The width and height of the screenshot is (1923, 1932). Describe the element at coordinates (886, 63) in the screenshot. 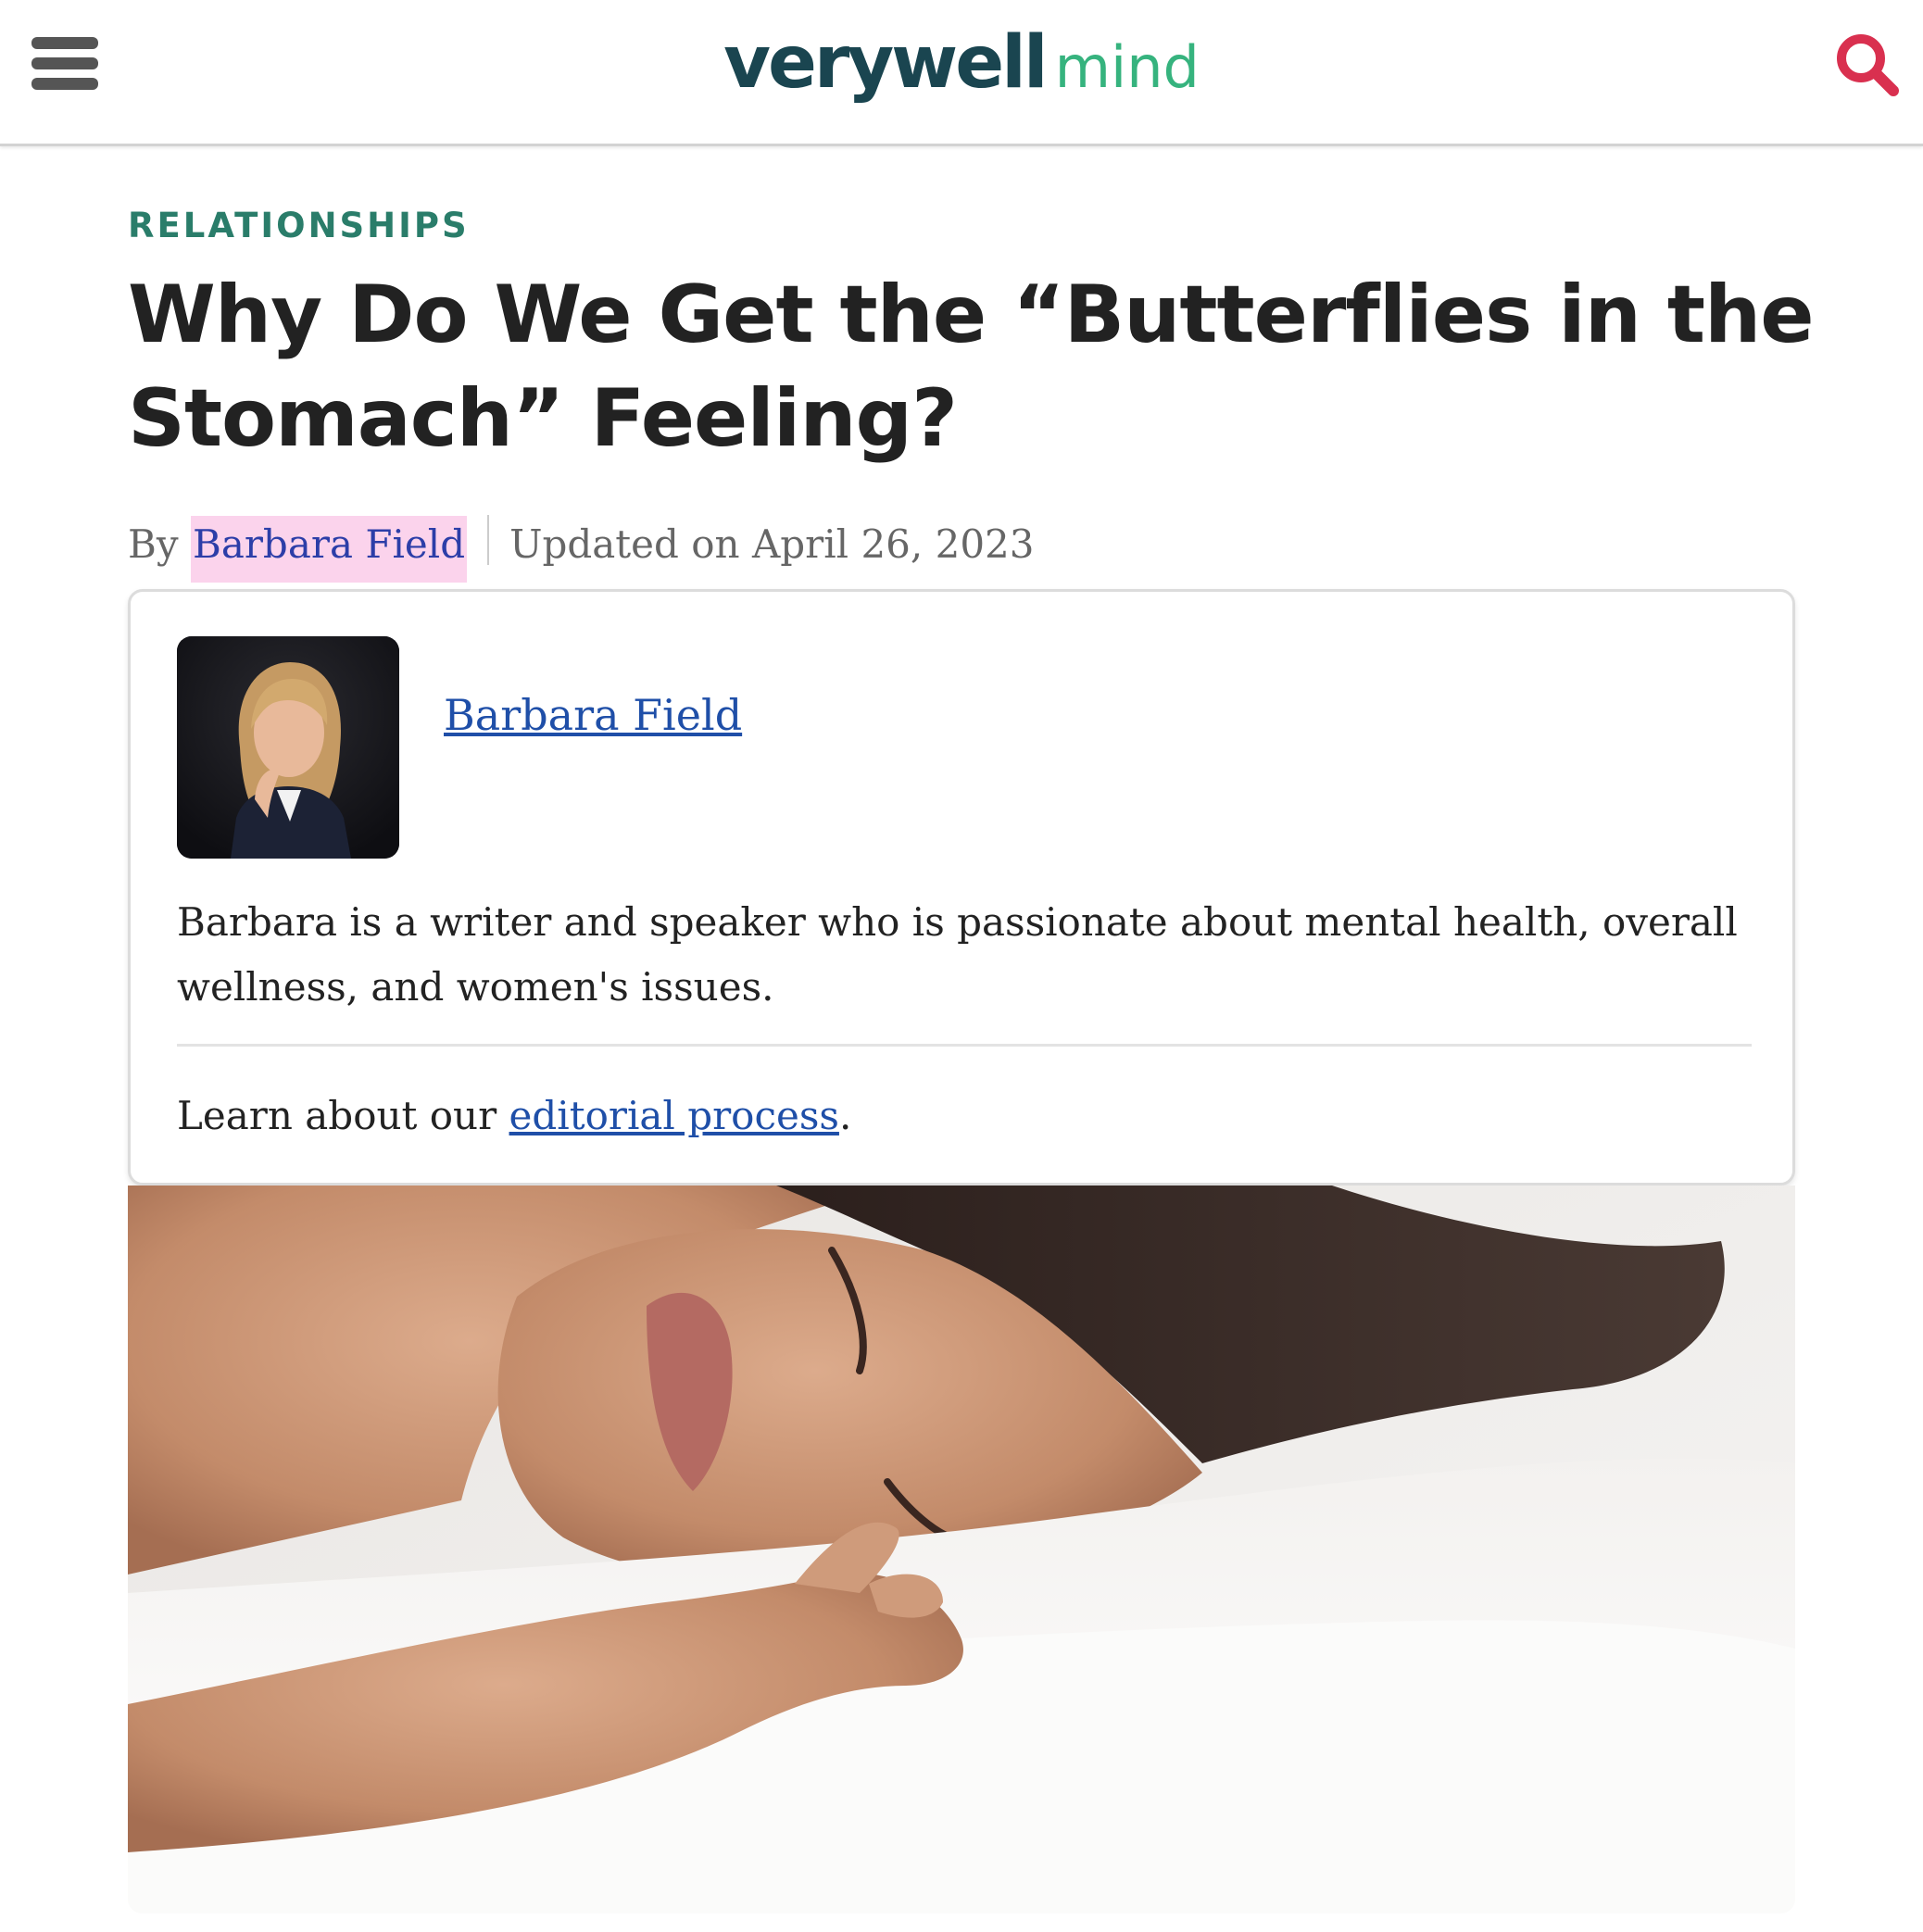

I see `logo-primary: verywell` at that location.